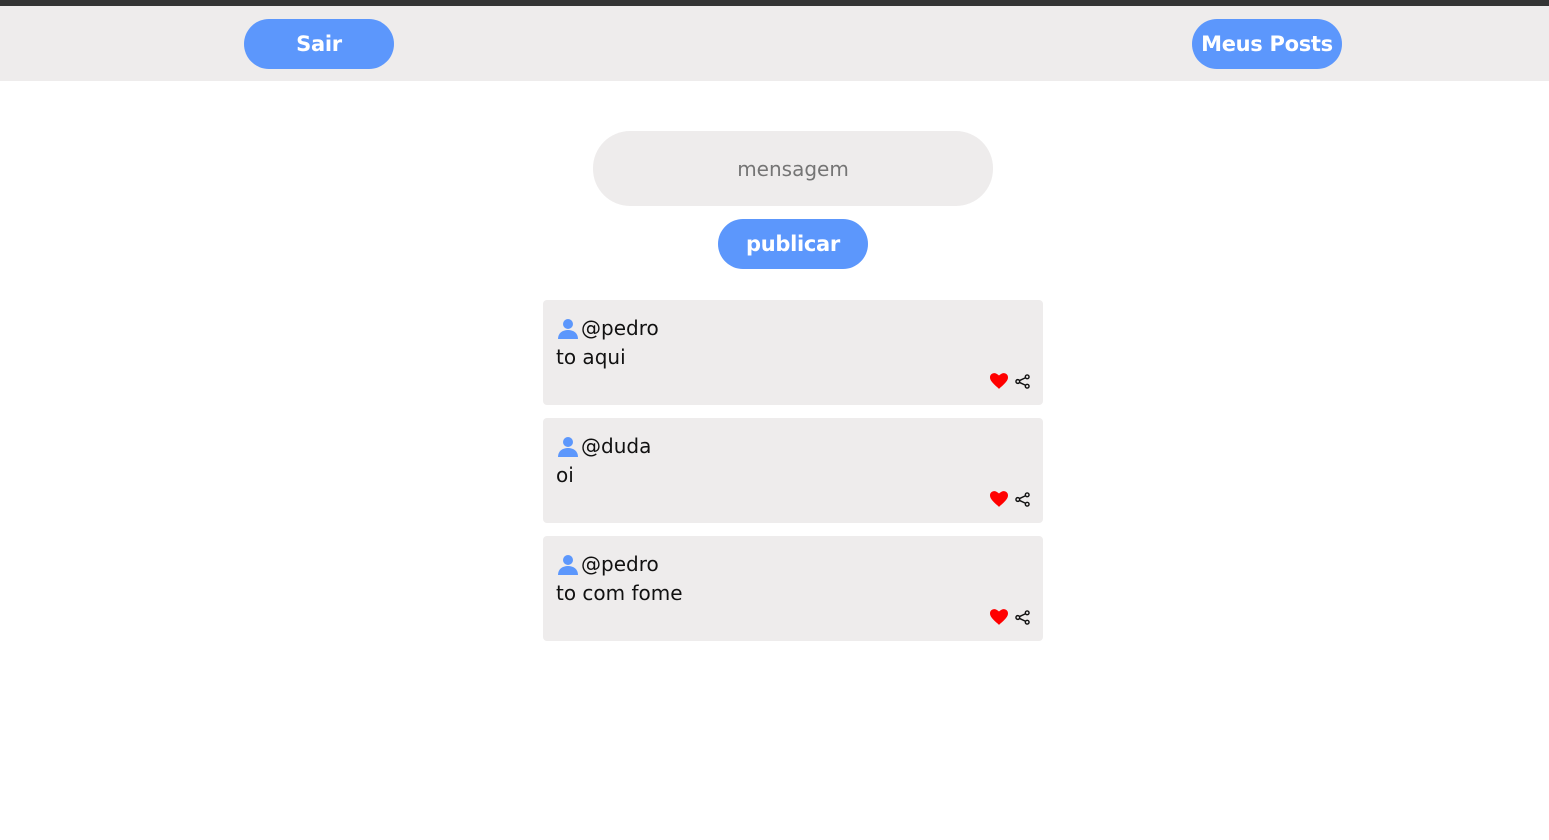  Describe the element at coordinates (793, 168) in the screenshot. I see `message-input` at that location.